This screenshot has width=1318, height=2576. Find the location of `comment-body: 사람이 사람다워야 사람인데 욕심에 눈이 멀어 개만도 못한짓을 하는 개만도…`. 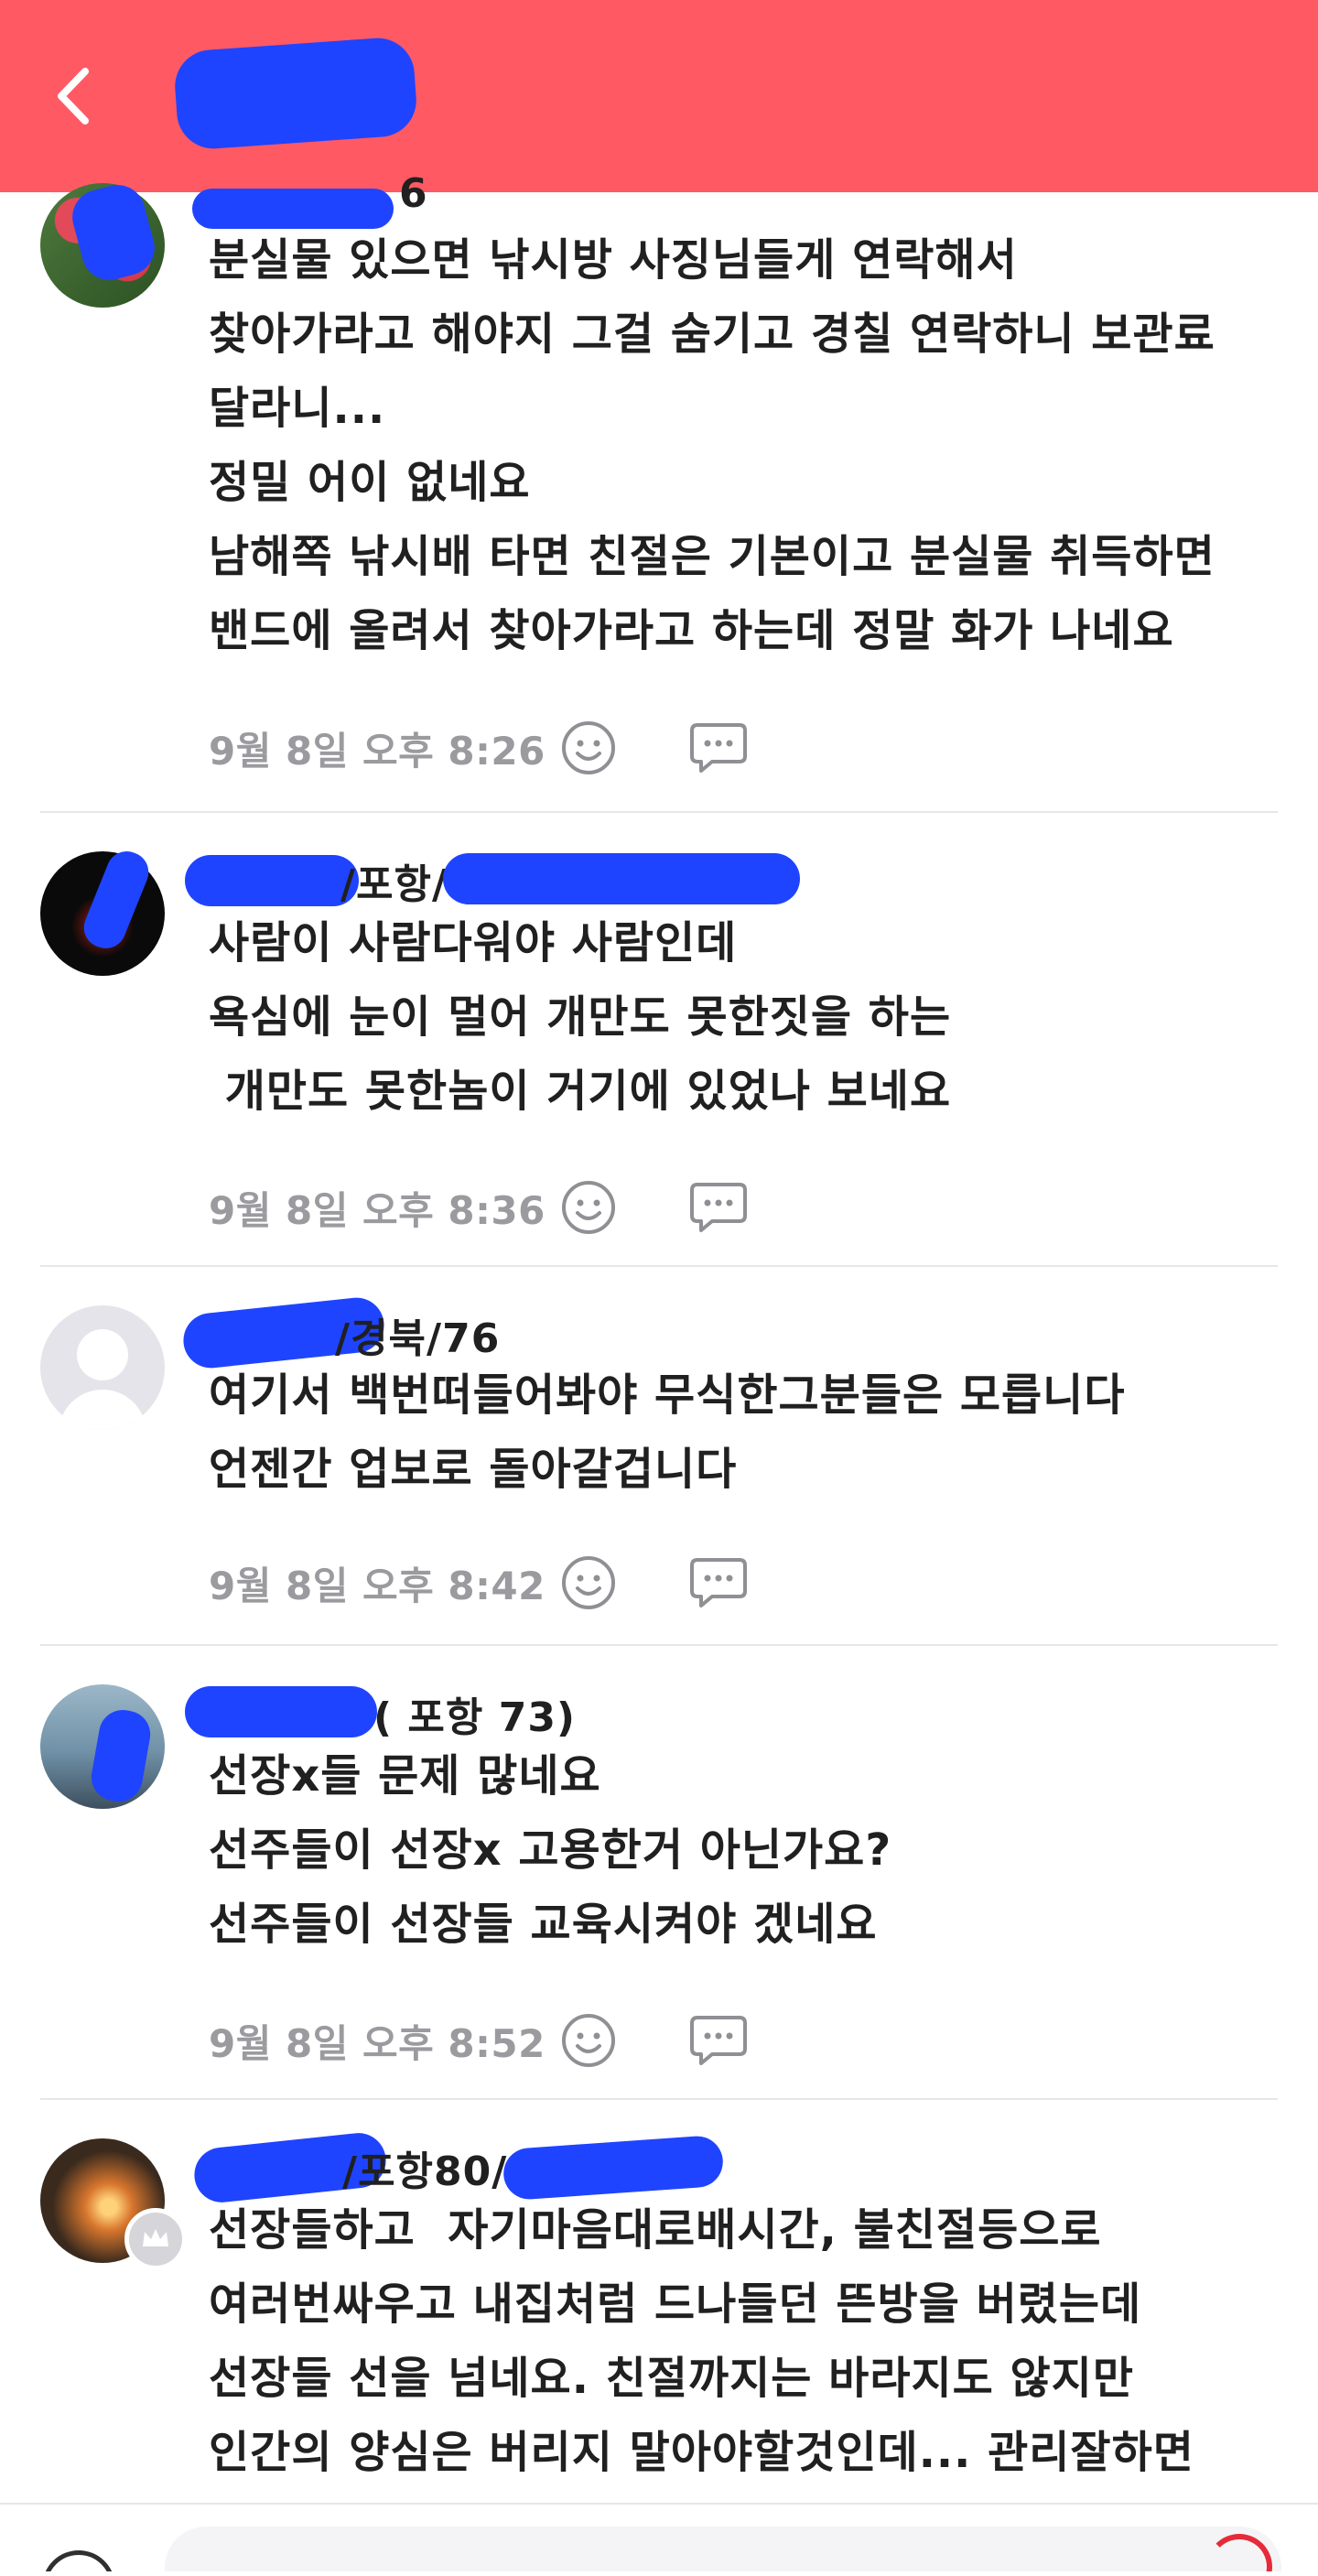

comment-body: 사람이 사람다워야 사람인데 욕심에 눈이 멀어 개만도 못한짓을 하는 개만도… is located at coordinates (758, 1018).